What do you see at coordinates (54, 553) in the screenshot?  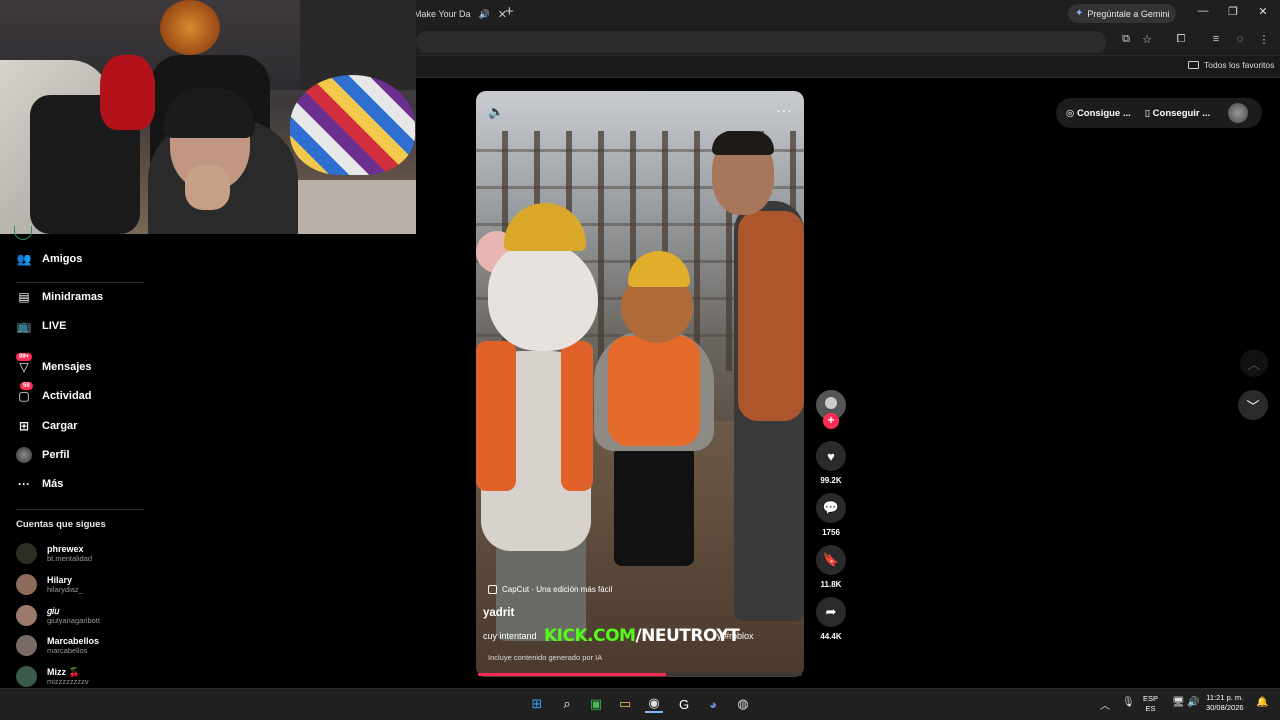 I see `followed-account: phrewex bt.mentalidad` at bounding box center [54, 553].